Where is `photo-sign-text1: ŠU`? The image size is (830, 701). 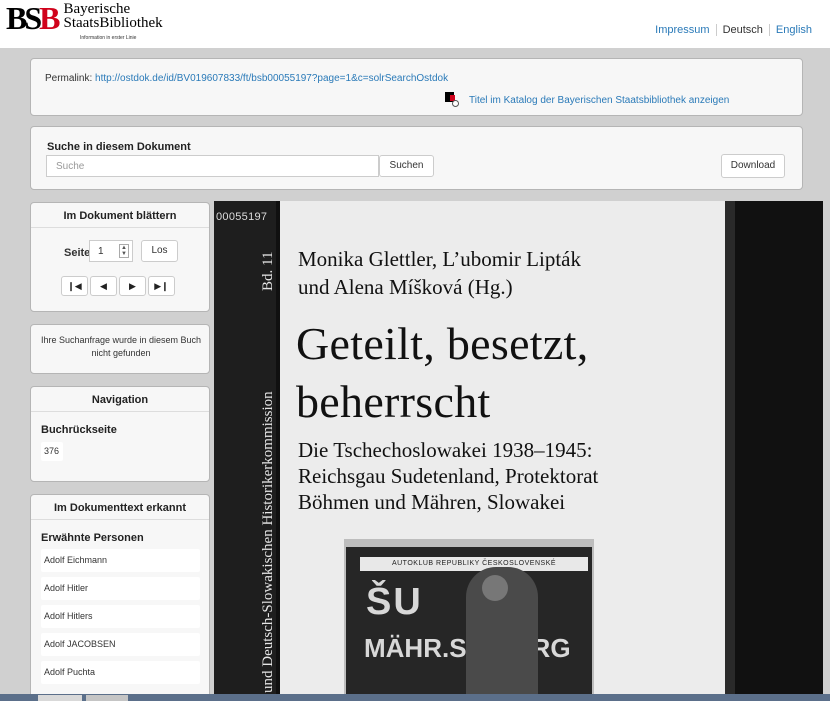
photo-sign-text1: ŠU is located at coordinates (394, 602).